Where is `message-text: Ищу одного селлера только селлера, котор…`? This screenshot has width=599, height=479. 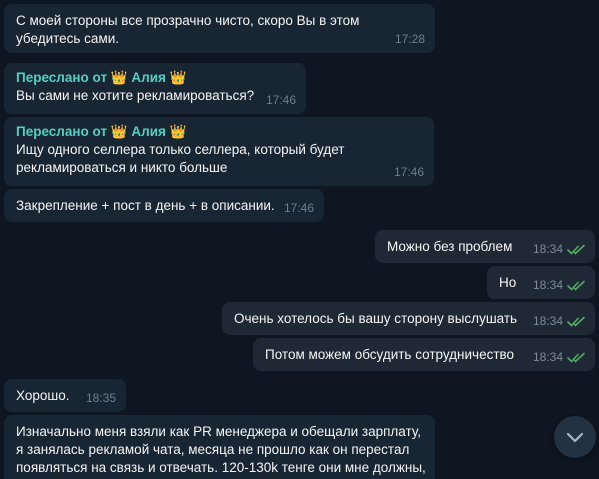 message-text: Ищу одного селлера только селлера, котор… is located at coordinates (182, 158).